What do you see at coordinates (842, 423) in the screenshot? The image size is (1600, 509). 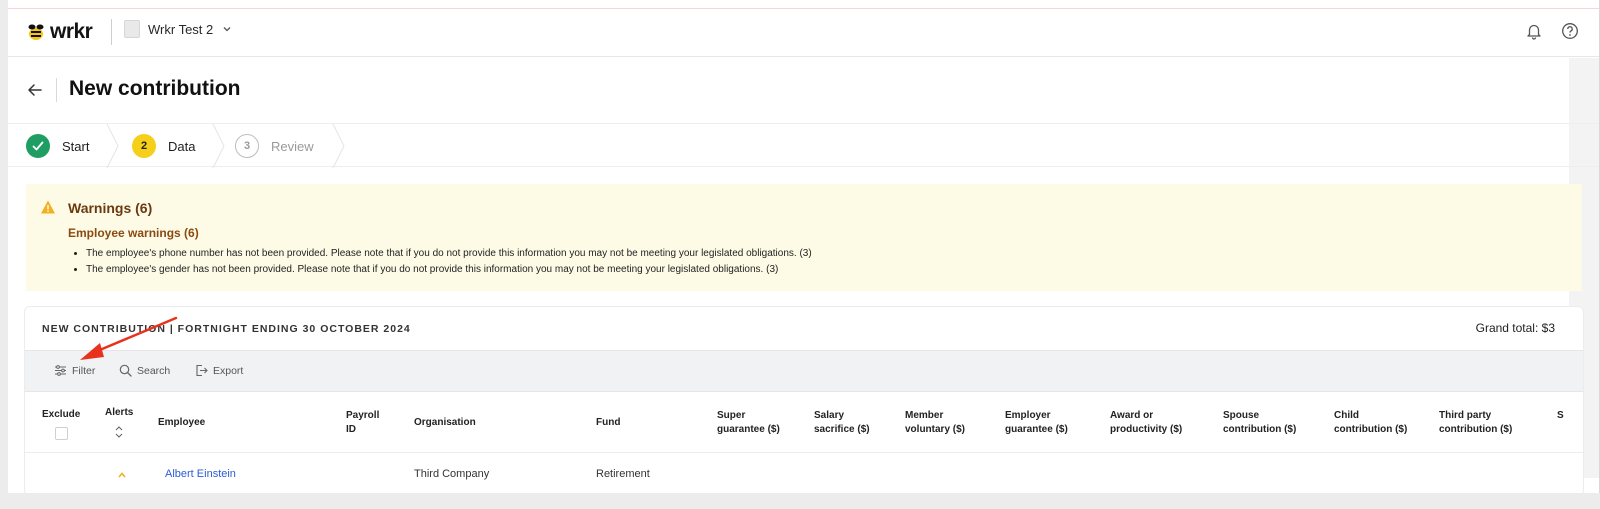 I see `col-salary-sacrifice: Salary sacrifice ($)` at bounding box center [842, 423].